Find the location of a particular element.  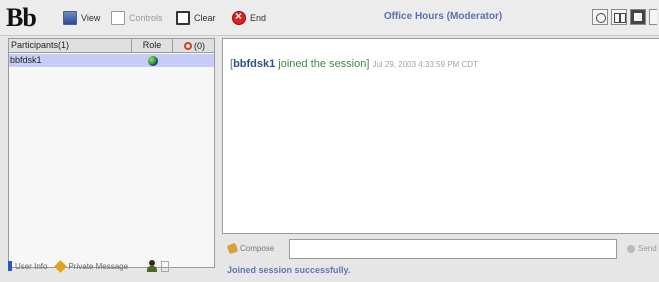

view-mode-split-icon is located at coordinates (619, 17).